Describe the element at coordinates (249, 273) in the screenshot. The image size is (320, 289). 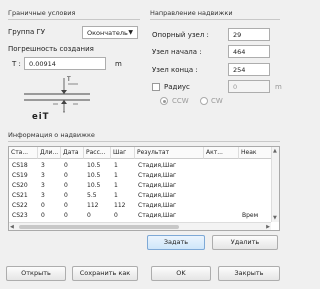
I see `close-button: Закрыть` at that location.